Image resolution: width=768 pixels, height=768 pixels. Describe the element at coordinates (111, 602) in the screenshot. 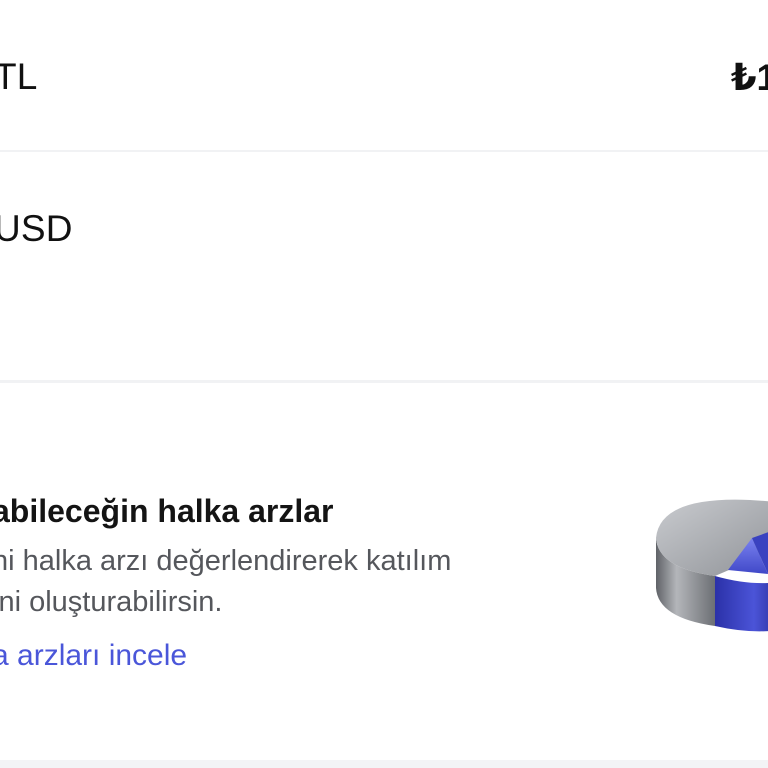

I see `ipo-promo-description-line: ini oluşturabilirsin.` at that location.